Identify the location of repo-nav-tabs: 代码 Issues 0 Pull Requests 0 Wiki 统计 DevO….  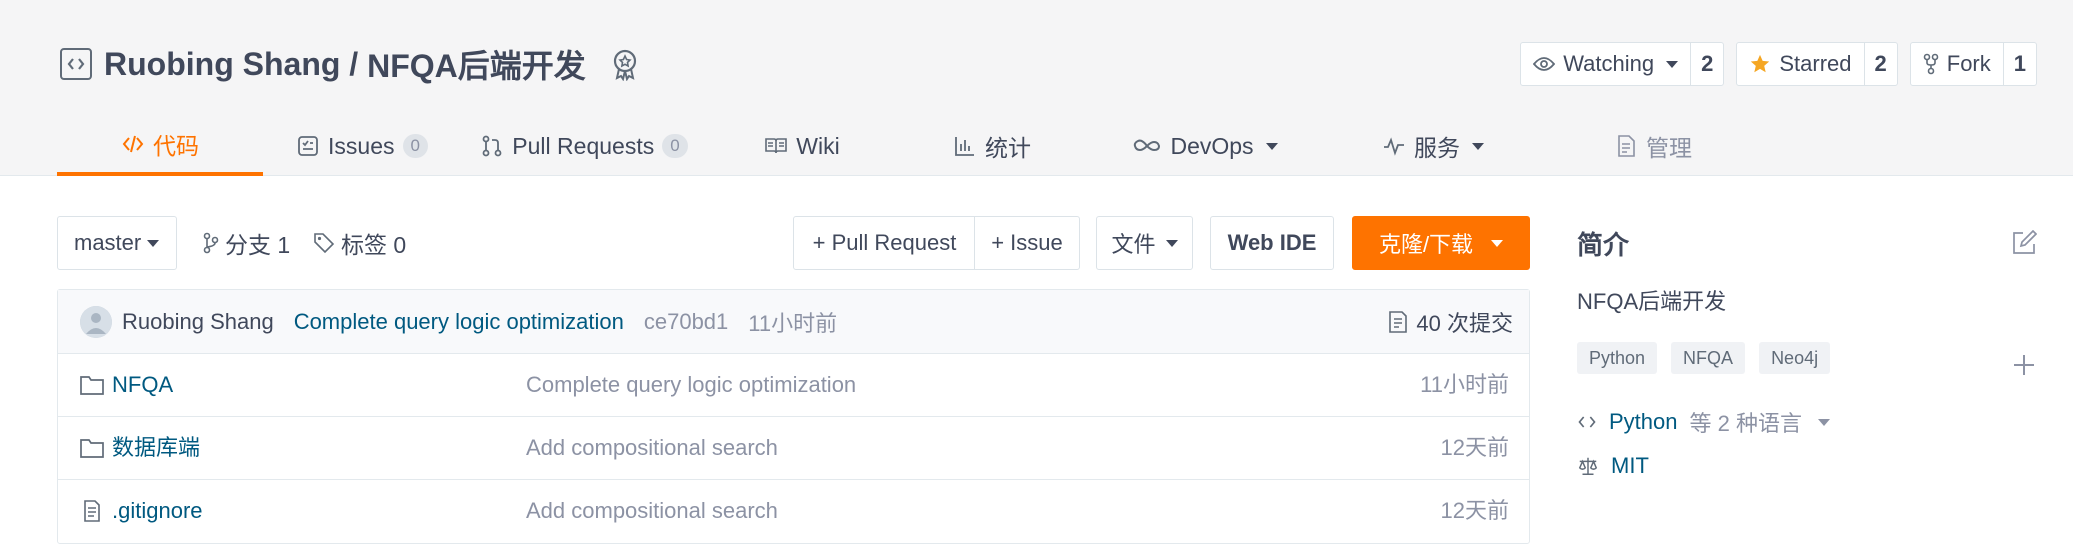
(1047, 146).